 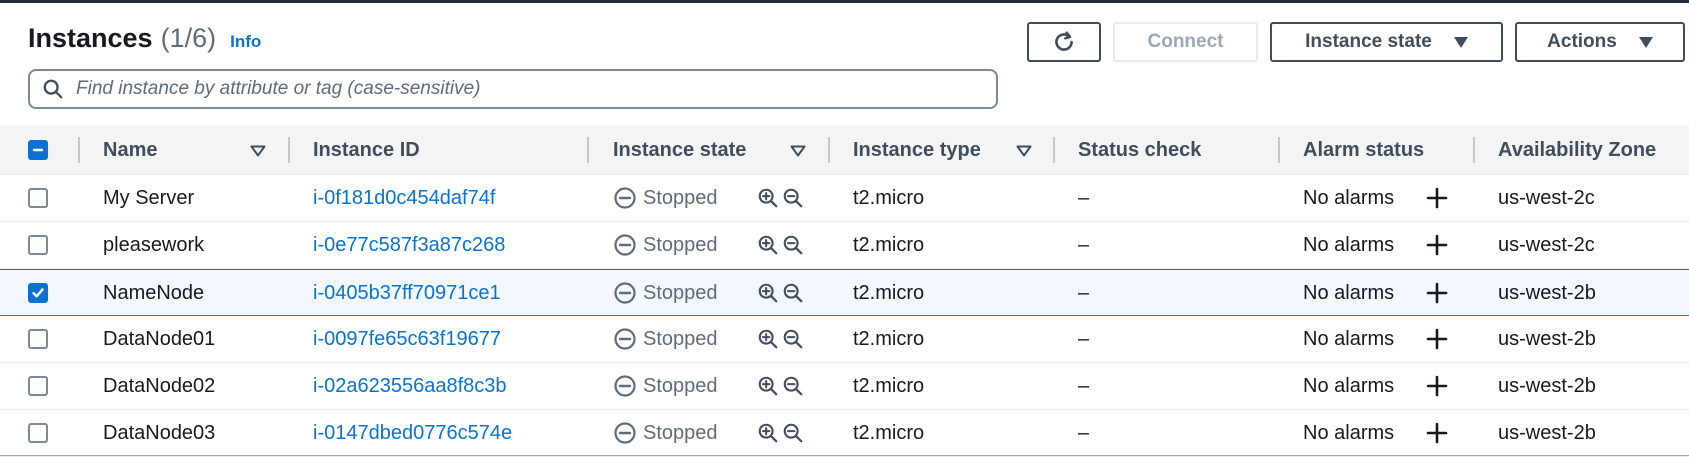 I want to click on instance-name: DataNode03, so click(x=159, y=432).